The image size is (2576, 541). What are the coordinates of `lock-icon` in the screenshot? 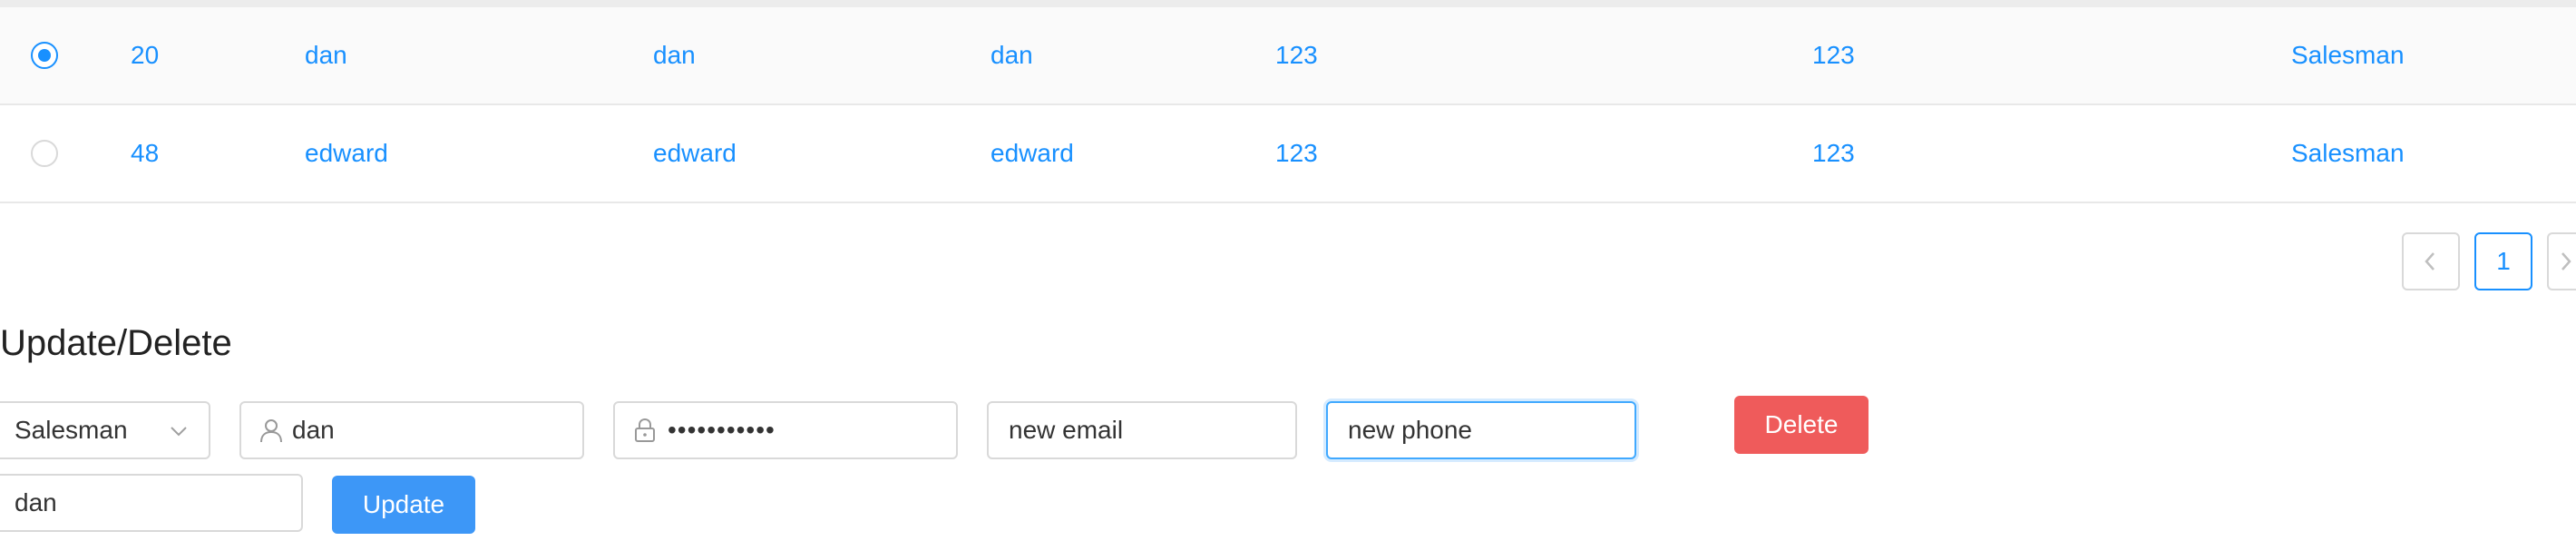 It's located at (645, 430).